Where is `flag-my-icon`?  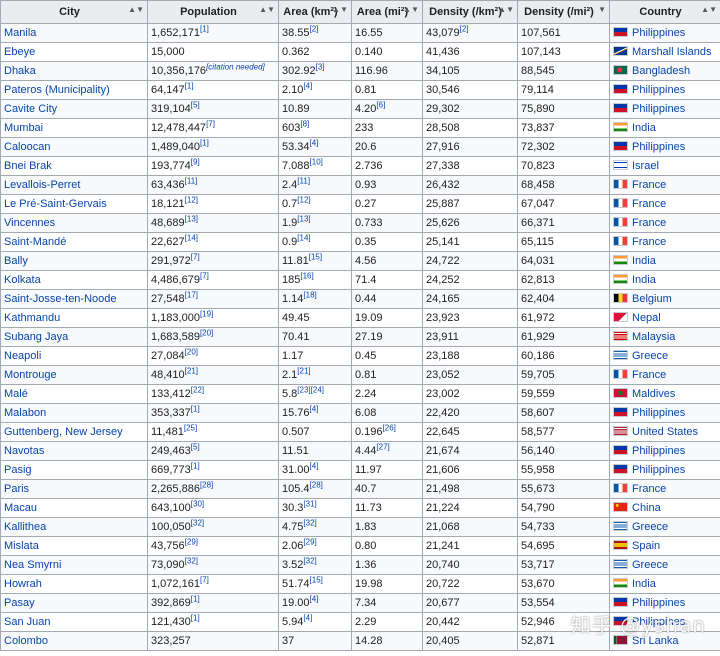
flag-my-icon is located at coordinates (620, 336).